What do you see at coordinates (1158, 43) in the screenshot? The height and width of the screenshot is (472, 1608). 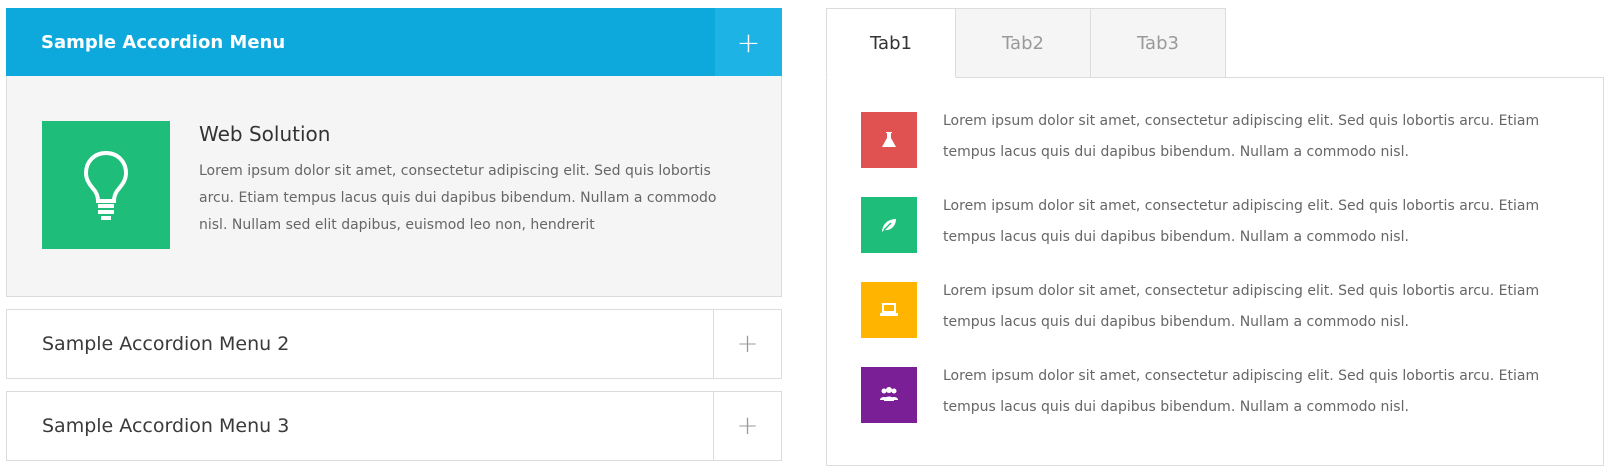 I see `tab-3: Tab3` at bounding box center [1158, 43].